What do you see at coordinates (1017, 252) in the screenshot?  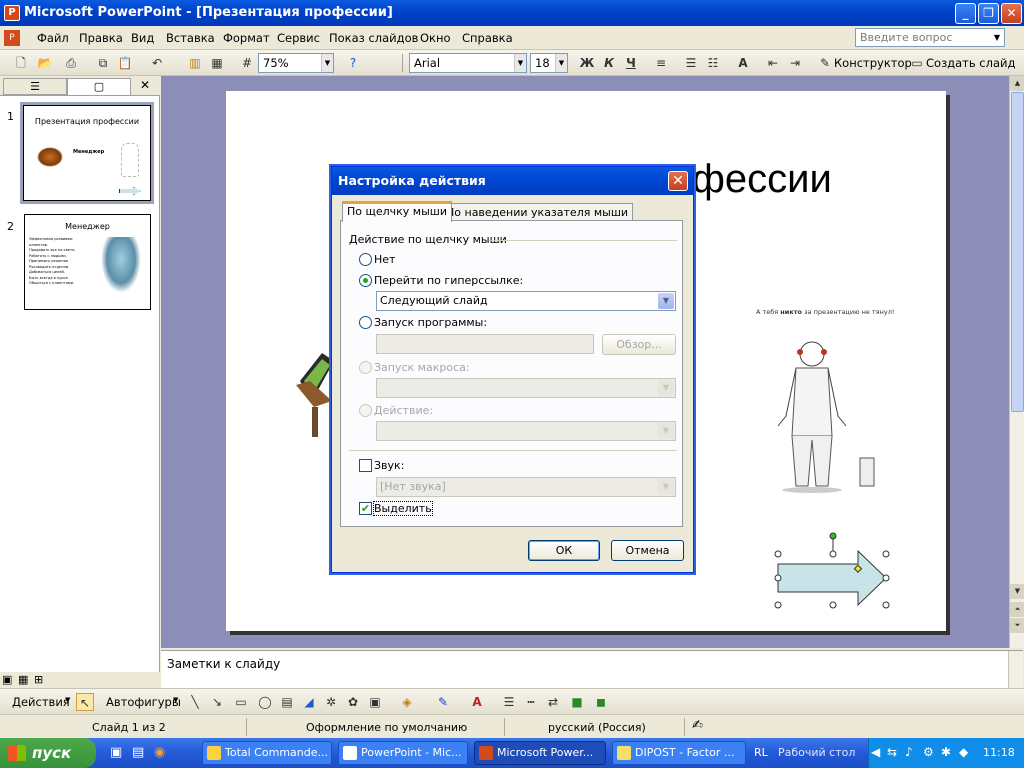 I see `scroll-thumb` at bounding box center [1017, 252].